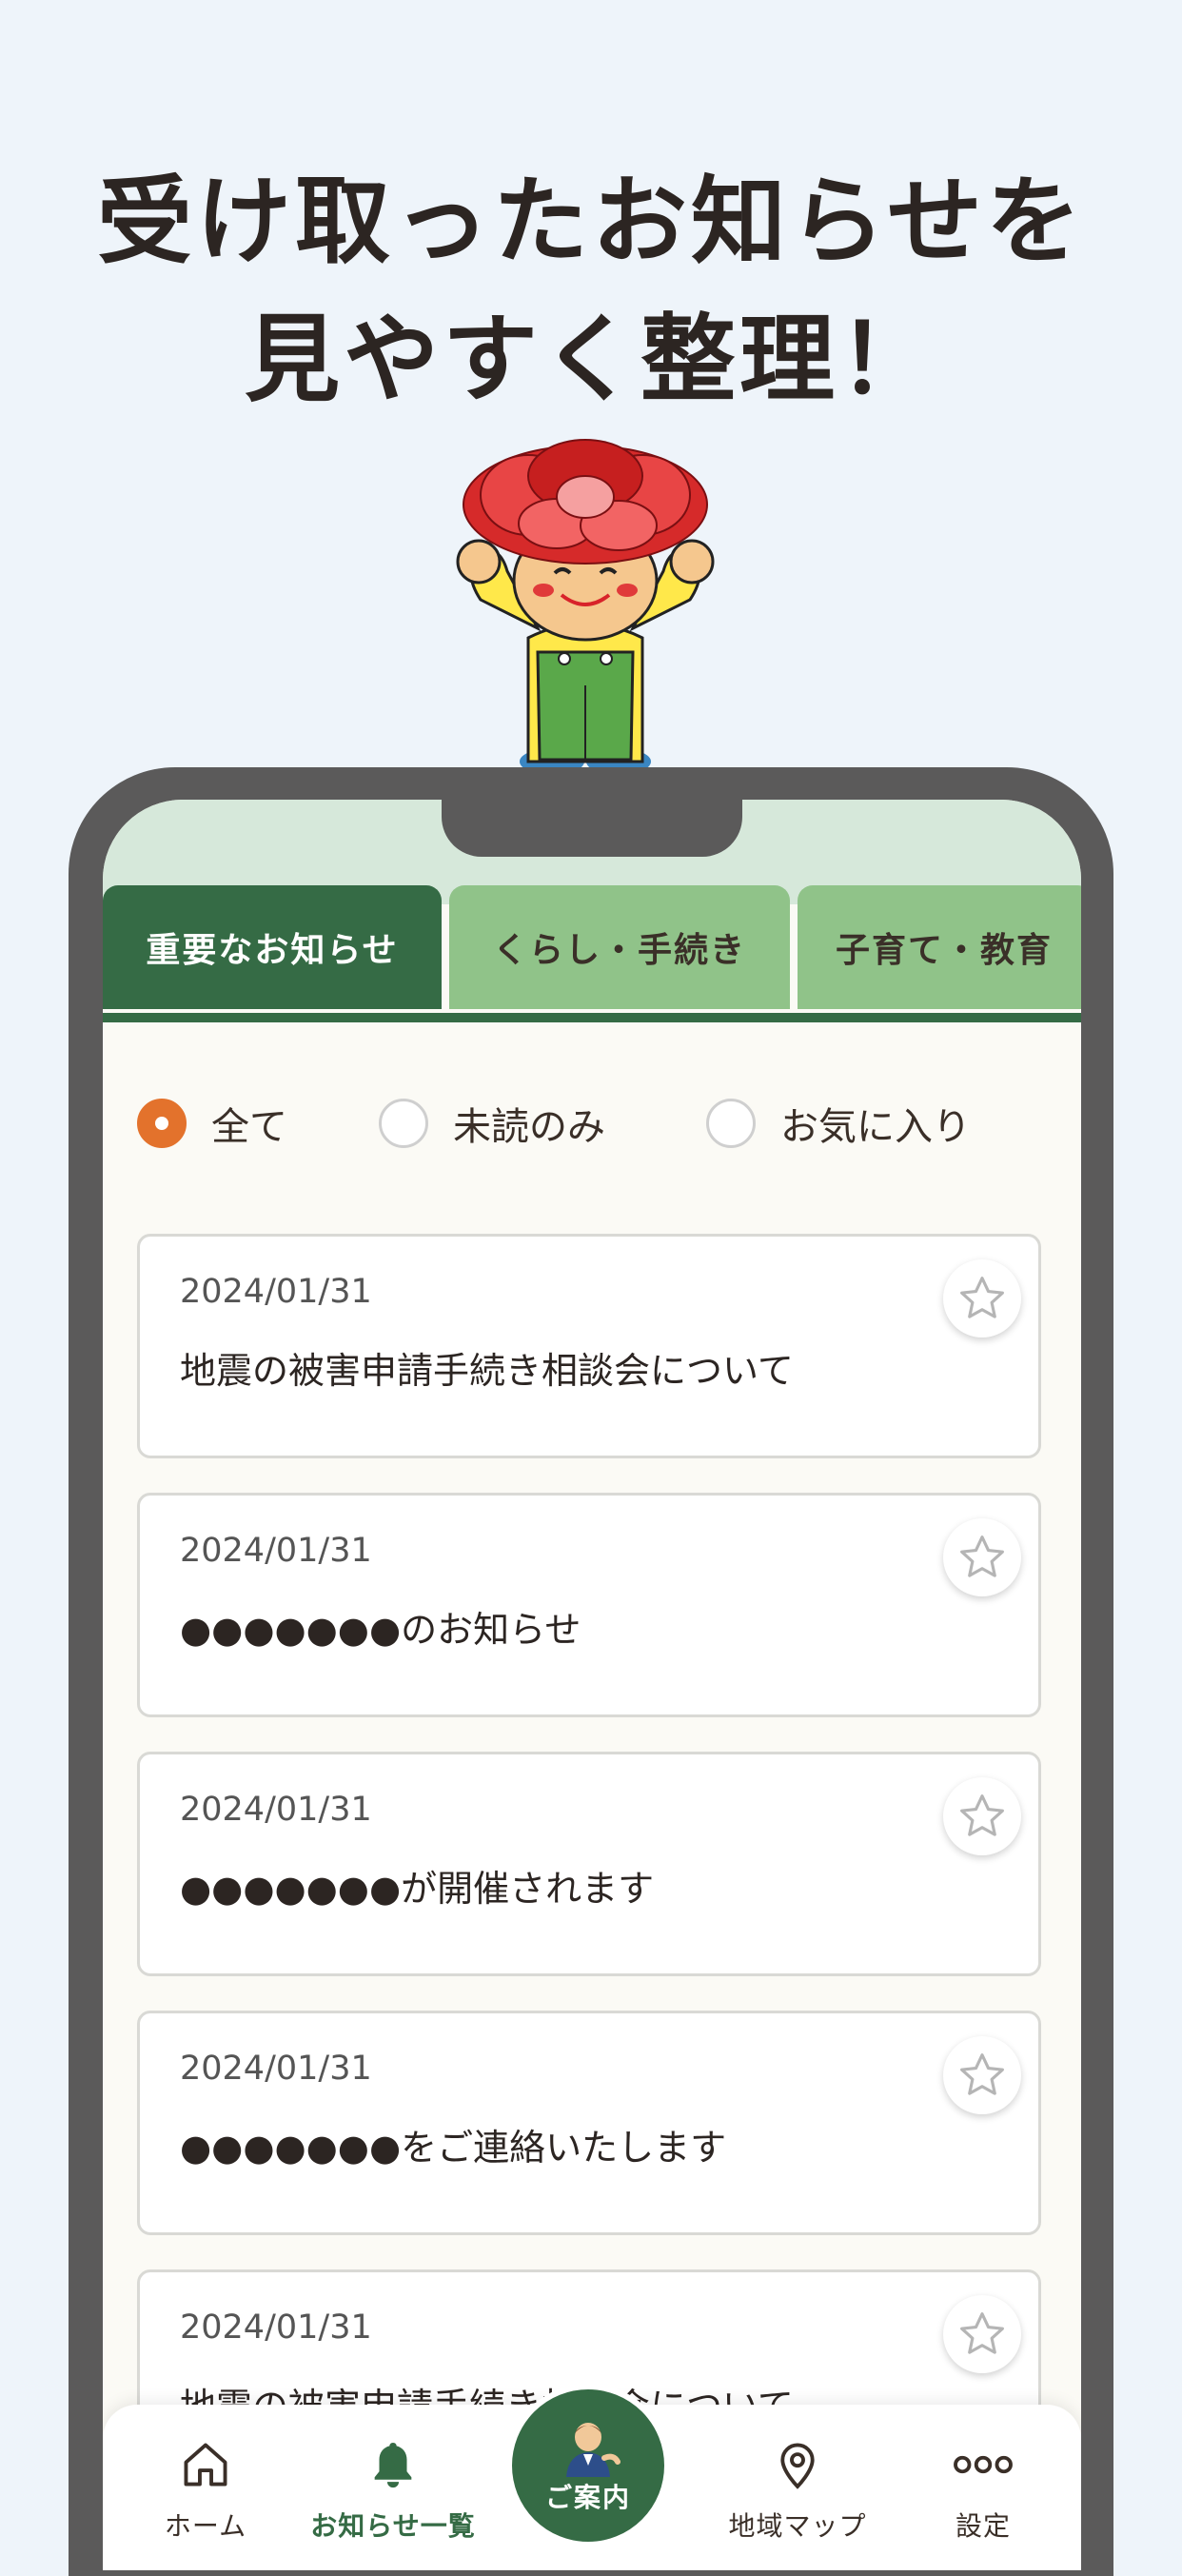 This screenshot has width=1182, height=2576. Describe the element at coordinates (591, 290) in the screenshot. I see `headline: 受け取ったお知らせを 見やすく整理！` at that location.